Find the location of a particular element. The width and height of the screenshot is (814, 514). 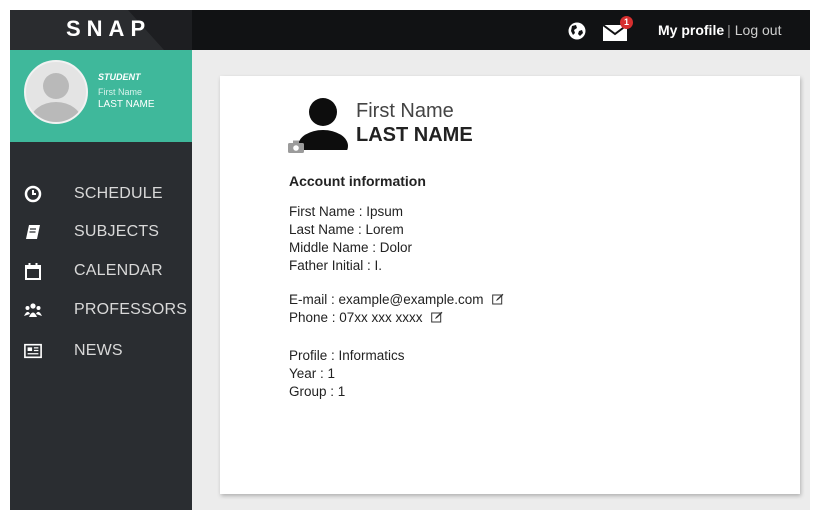

profile-field: Profile : Informatics is located at coordinates (347, 355).